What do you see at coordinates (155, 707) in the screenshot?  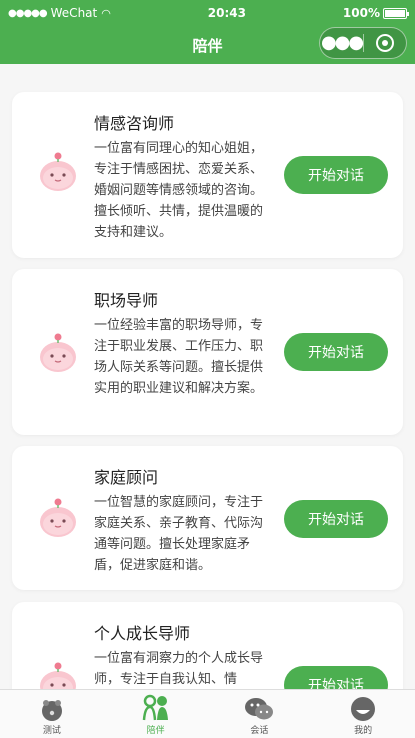 I see `companion-icon` at bounding box center [155, 707].